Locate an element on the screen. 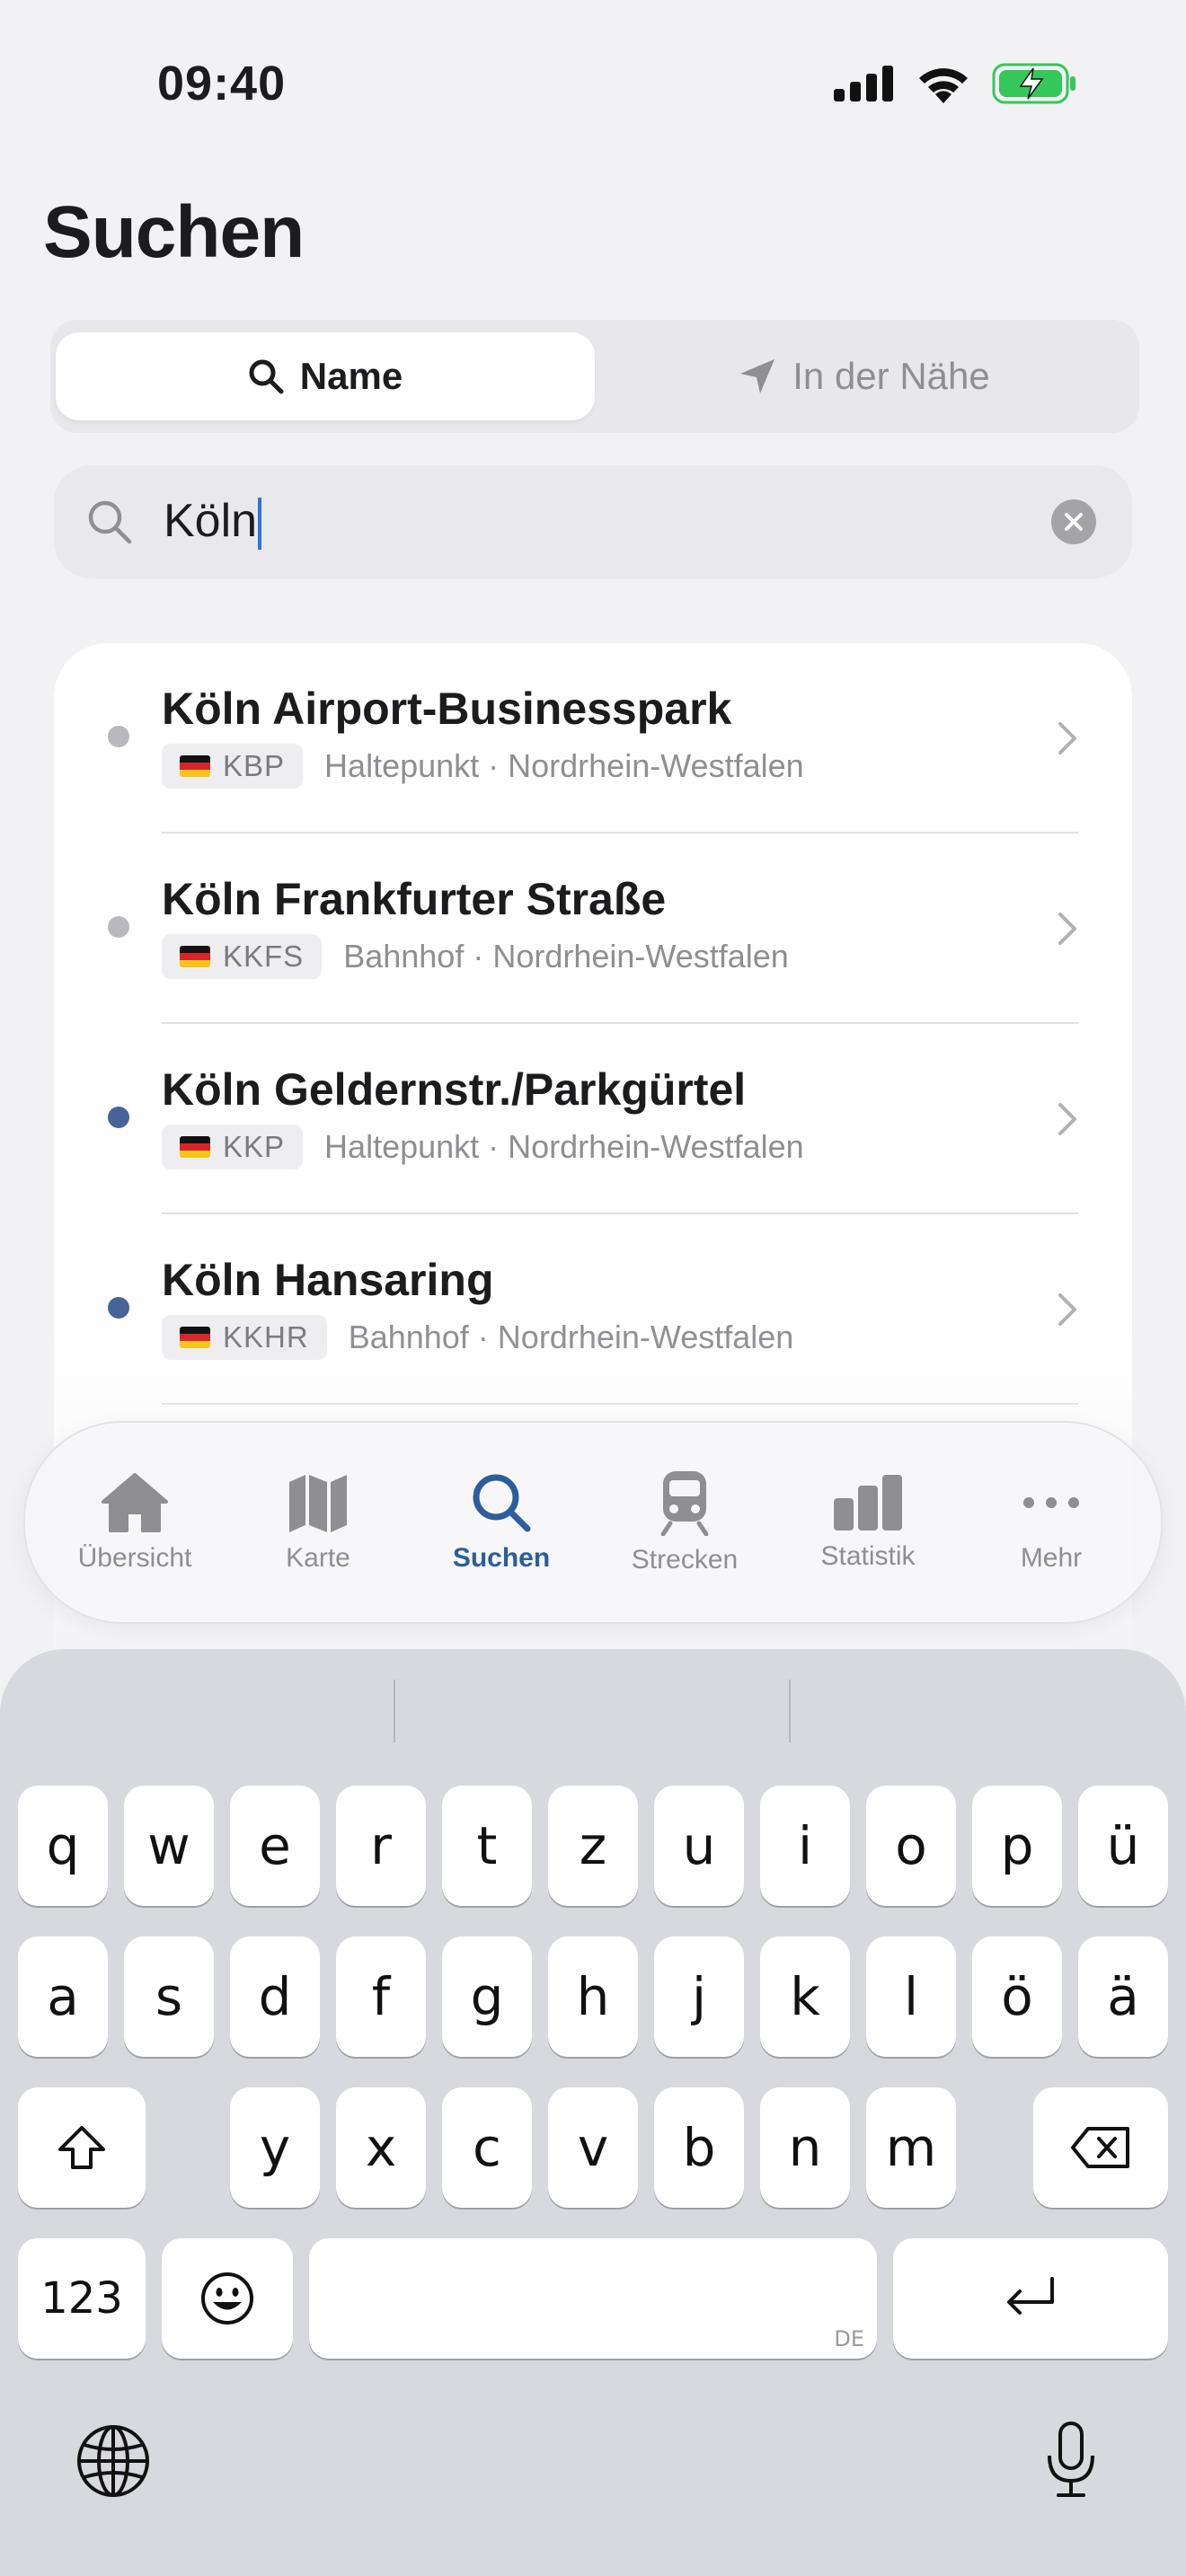 Image resolution: width=1186 pixels, height=2576 pixels. key-g: g is located at coordinates (487, 1997).